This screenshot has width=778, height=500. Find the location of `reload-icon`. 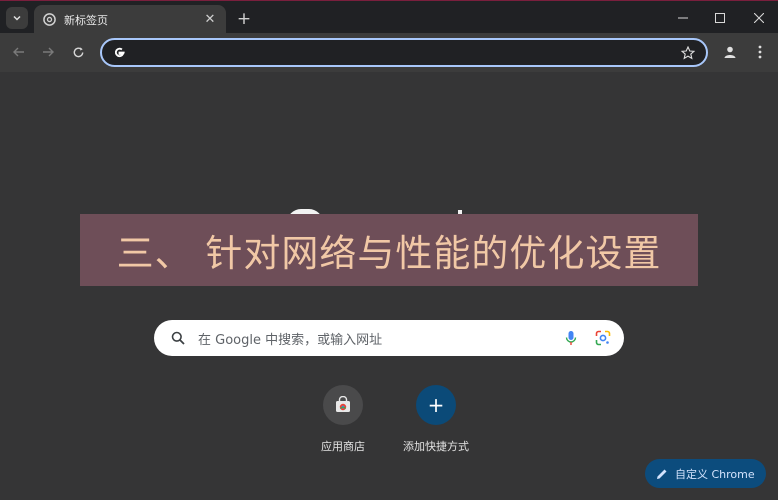

reload-icon is located at coordinates (78, 51).